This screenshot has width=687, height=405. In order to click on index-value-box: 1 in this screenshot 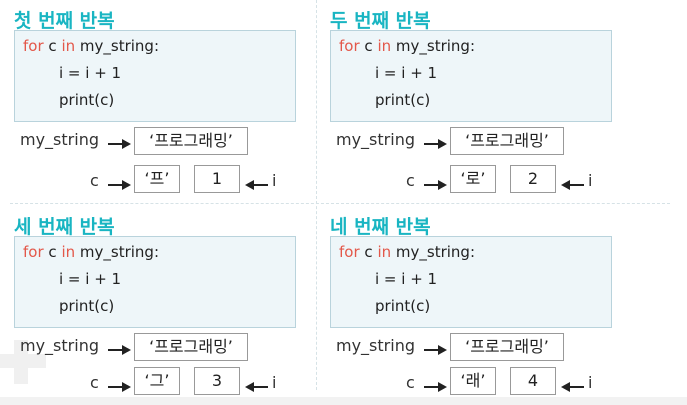, I will do `click(217, 179)`.